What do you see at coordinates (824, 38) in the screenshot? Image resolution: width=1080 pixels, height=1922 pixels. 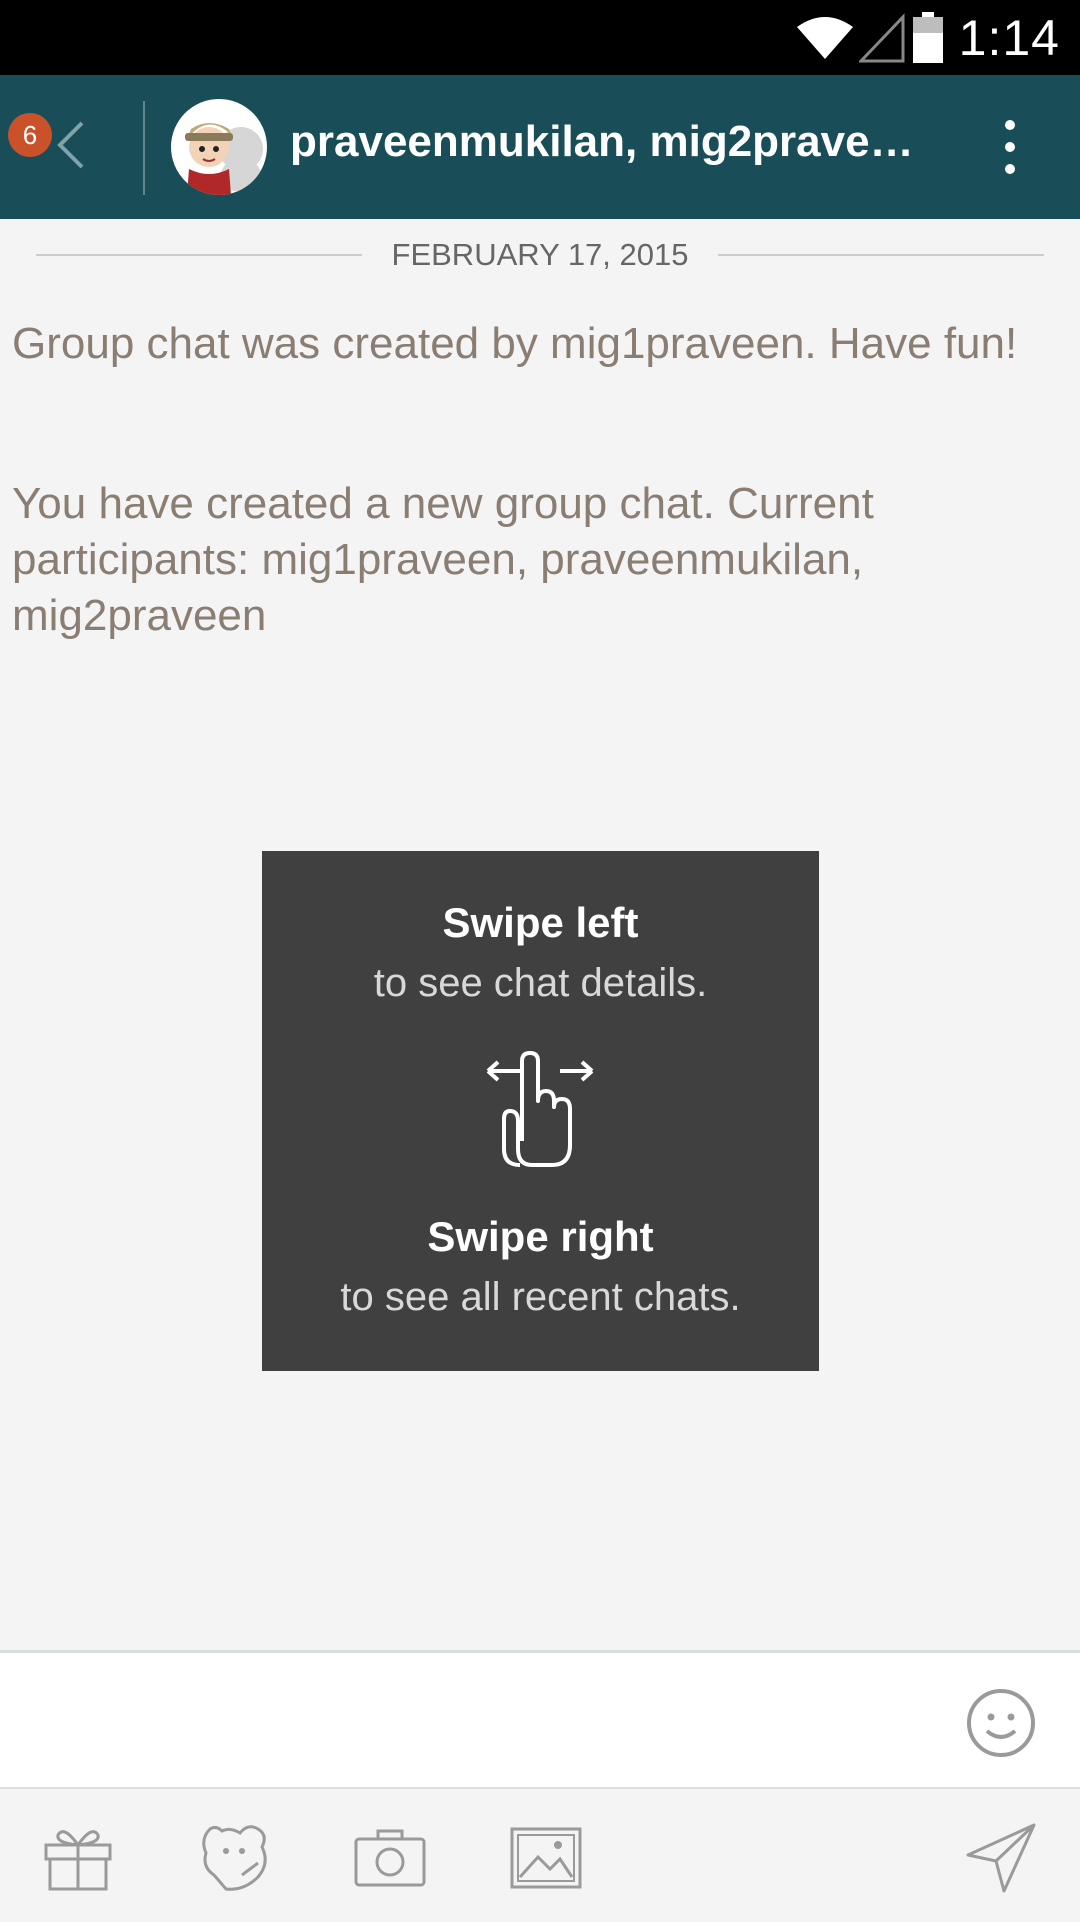 I see `wifi-icon` at bounding box center [824, 38].